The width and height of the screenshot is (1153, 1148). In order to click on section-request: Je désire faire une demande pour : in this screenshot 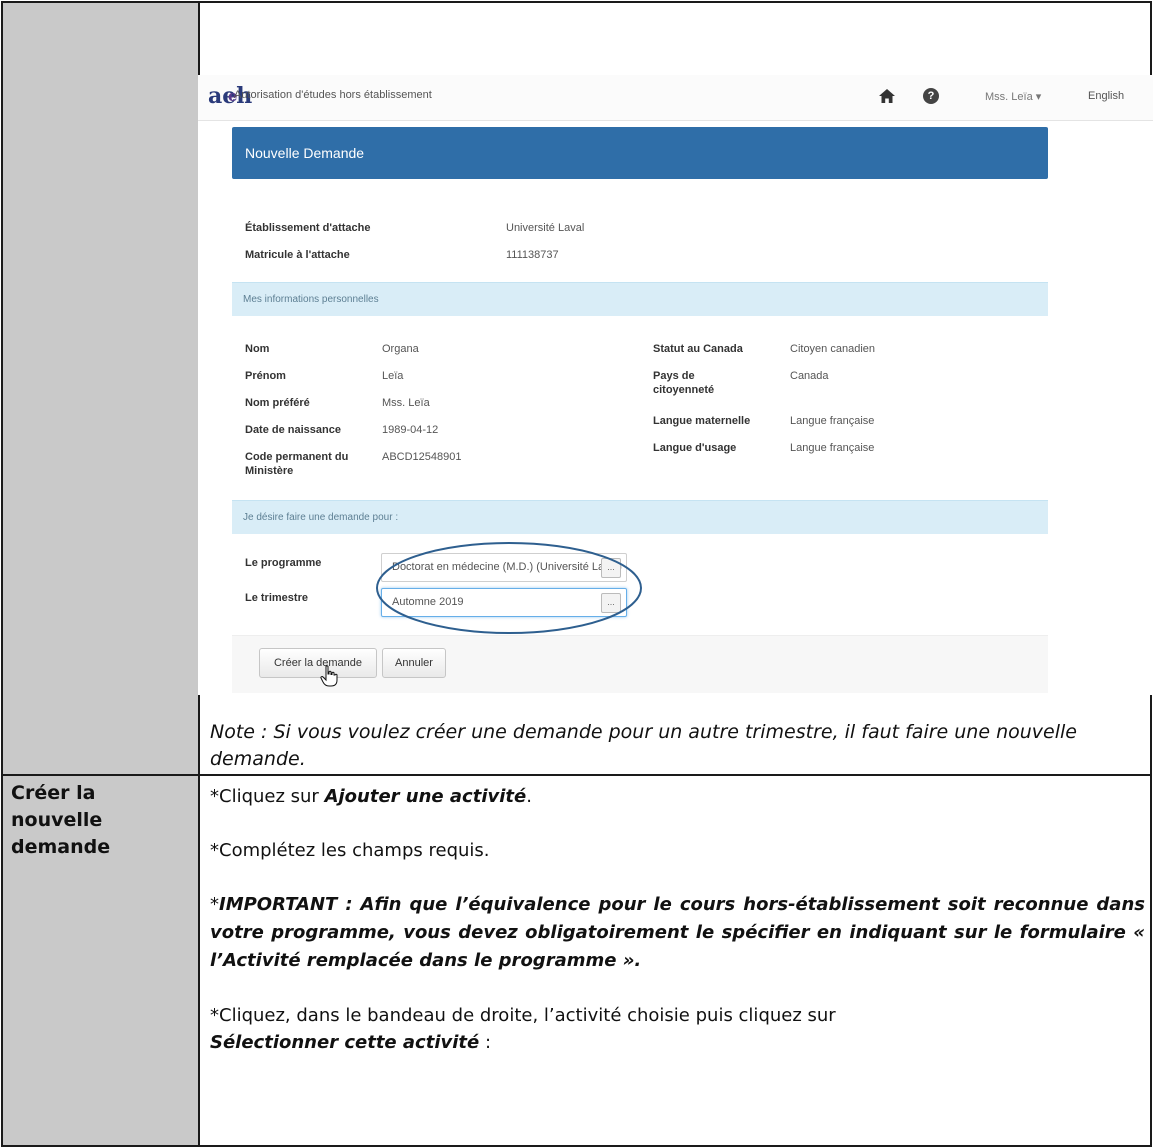, I will do `click(640, 517)`.